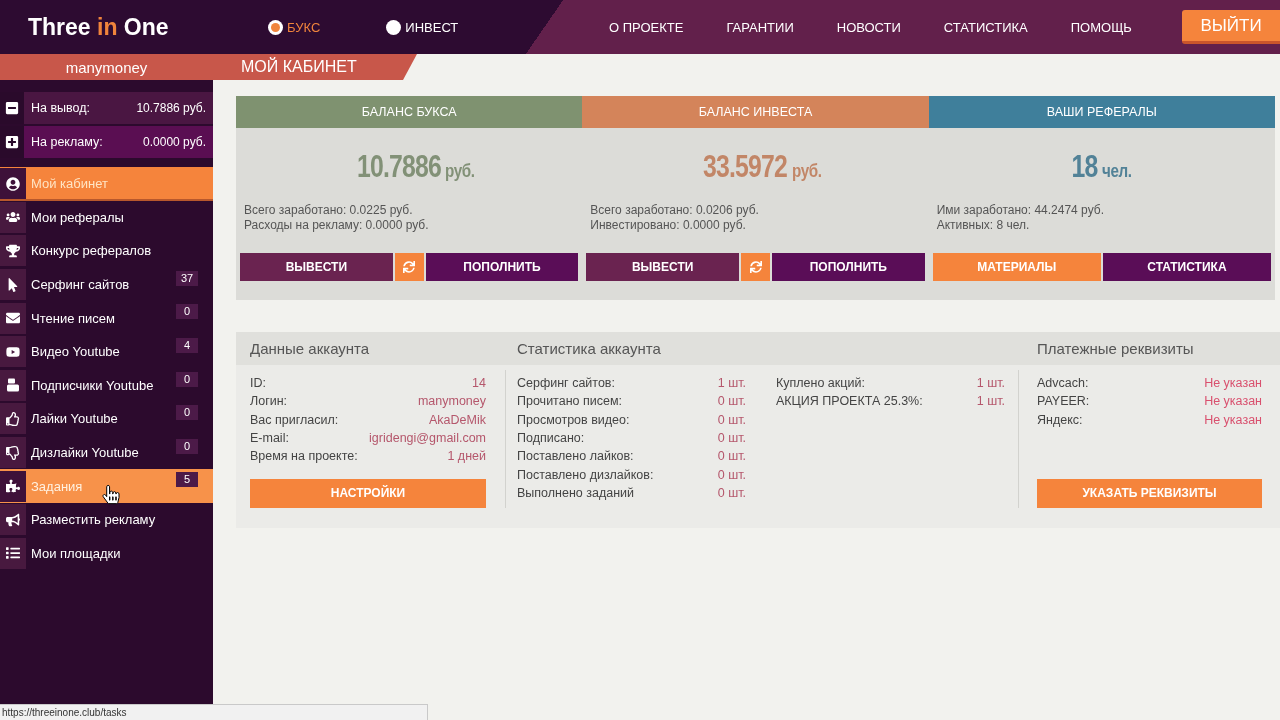 The image size is (1280, 720). I want to click on section-title: Платежные реквизиты, so click(1116, 349).